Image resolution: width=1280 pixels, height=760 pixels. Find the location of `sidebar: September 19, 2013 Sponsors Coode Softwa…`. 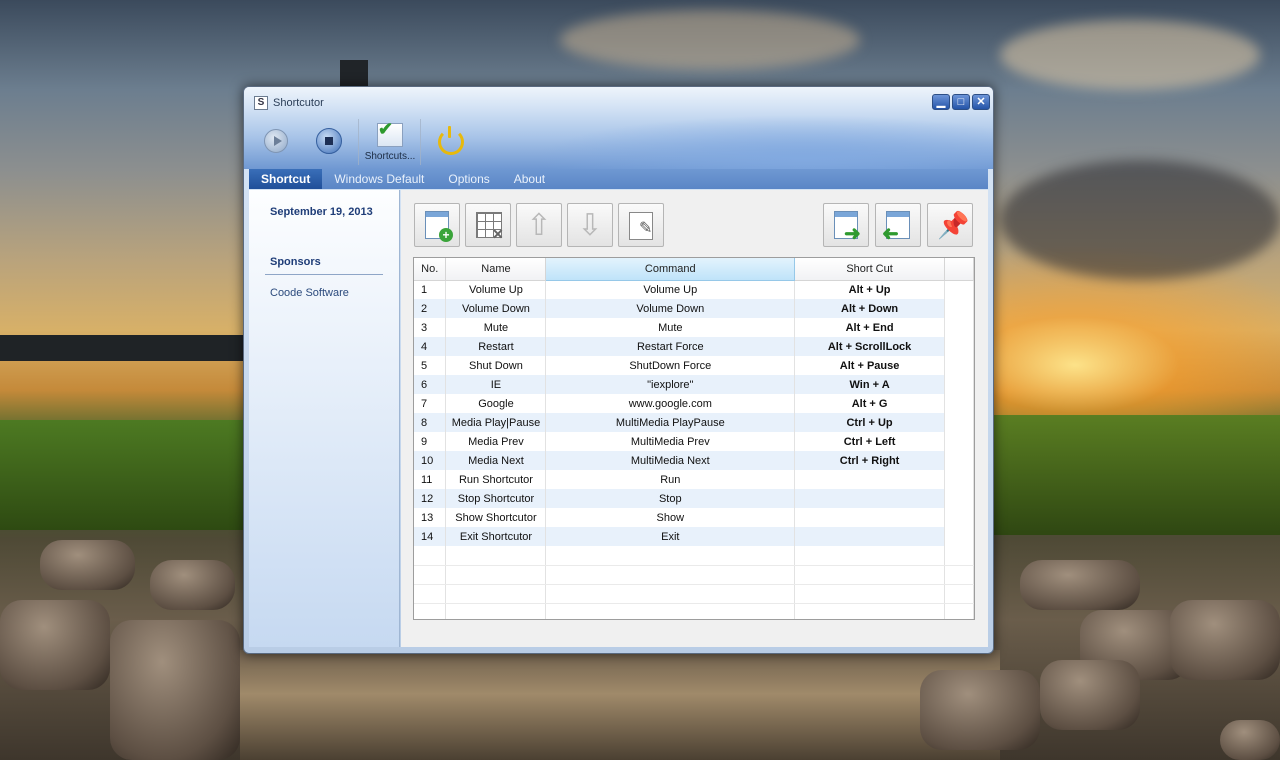

sidebar: September 19, 2013 Sponsors Coode Softwa… is located at coordinates (324, 418).